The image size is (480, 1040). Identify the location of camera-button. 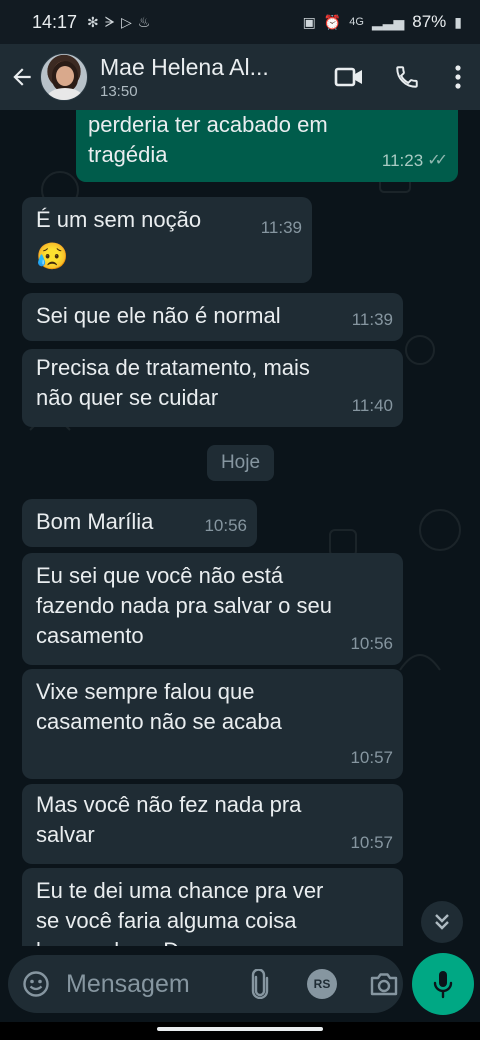
(384, 984).